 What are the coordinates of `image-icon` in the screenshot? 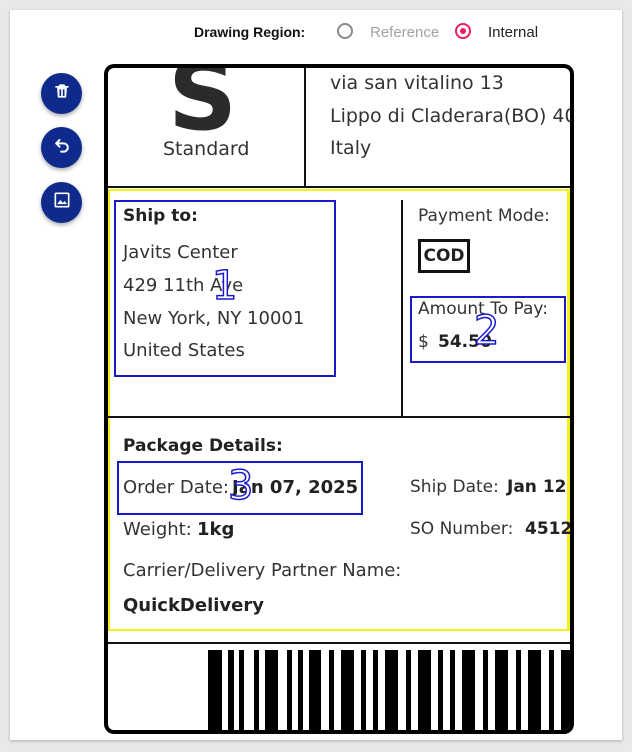 It's located at (62, 202).